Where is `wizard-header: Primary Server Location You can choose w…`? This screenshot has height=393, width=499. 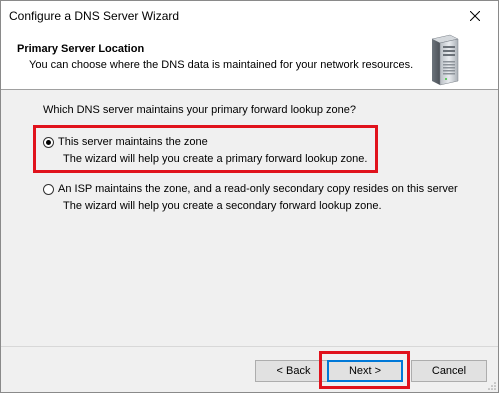 wizard-header: Primary Server Location You can choose w… is located at coordinates (249, 60).